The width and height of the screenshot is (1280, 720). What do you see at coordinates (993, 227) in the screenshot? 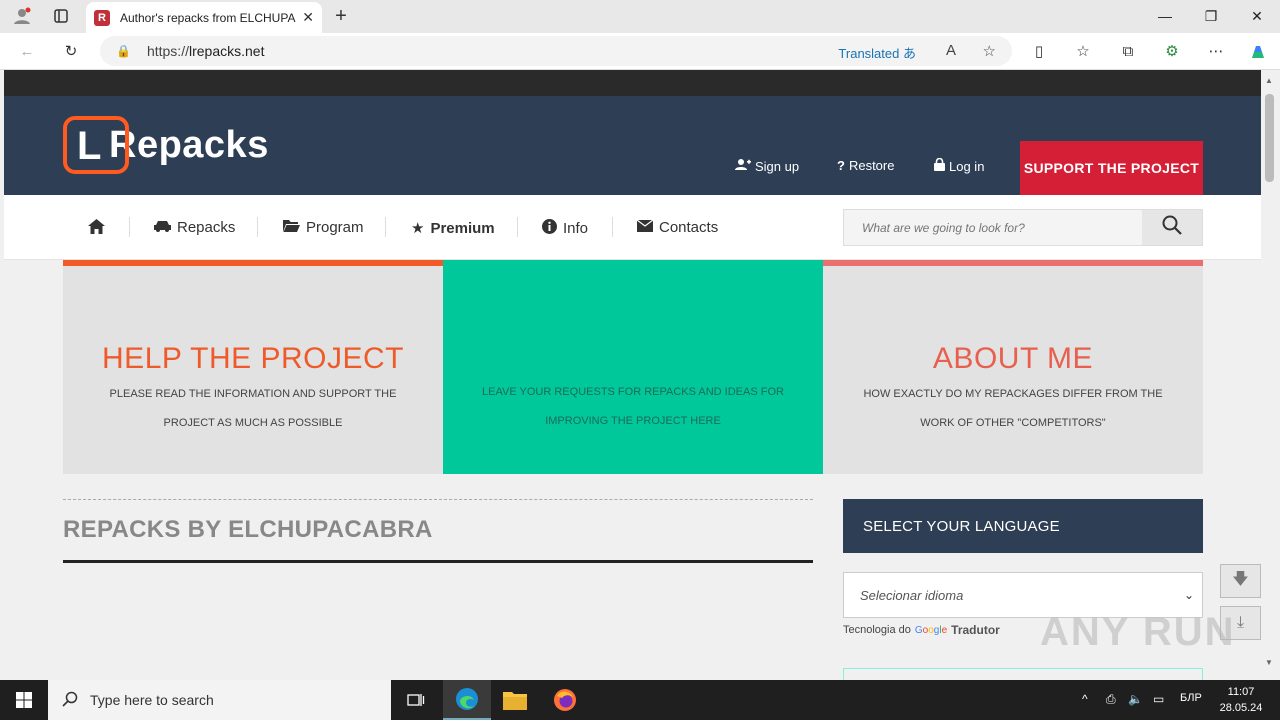
I see `search-input` at bounding box center [993, 227].